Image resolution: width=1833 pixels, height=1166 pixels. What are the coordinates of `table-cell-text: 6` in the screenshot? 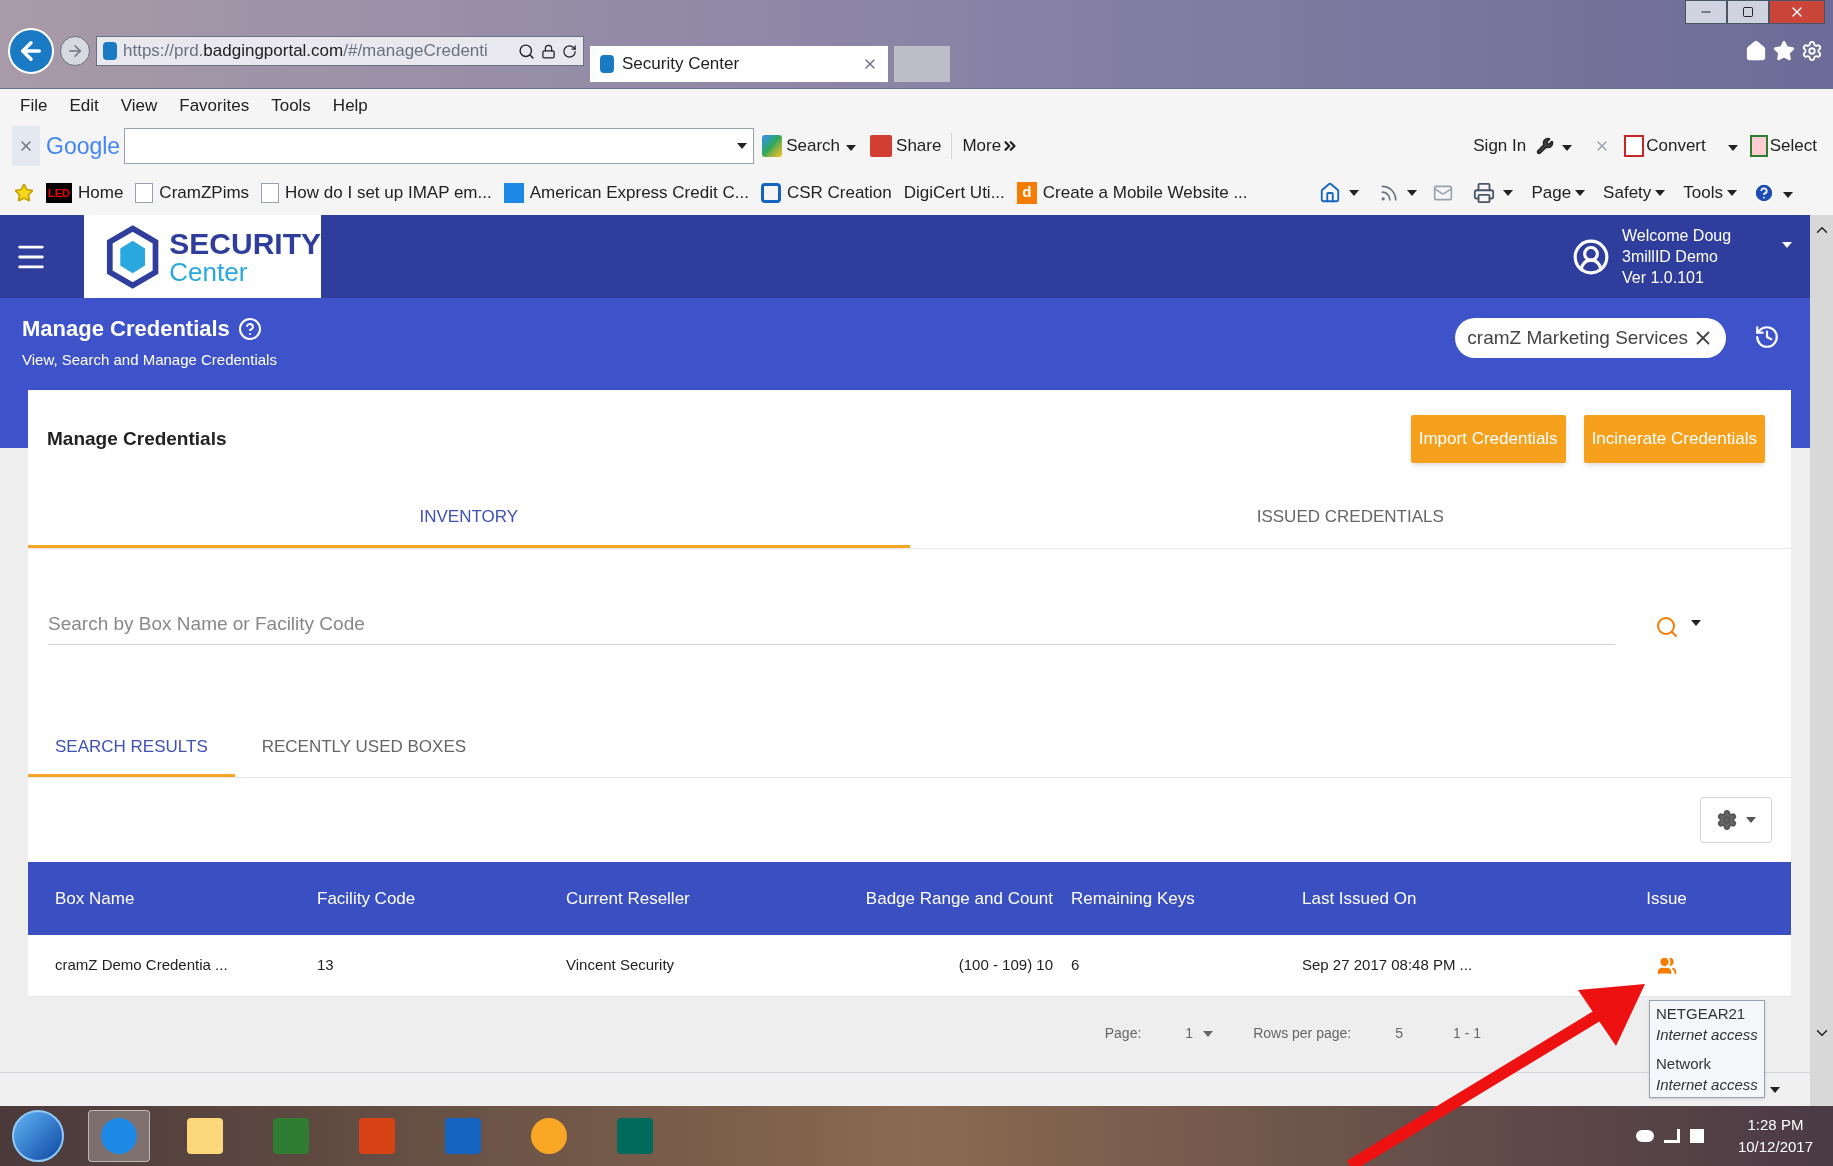 It's located at (1076, 965).